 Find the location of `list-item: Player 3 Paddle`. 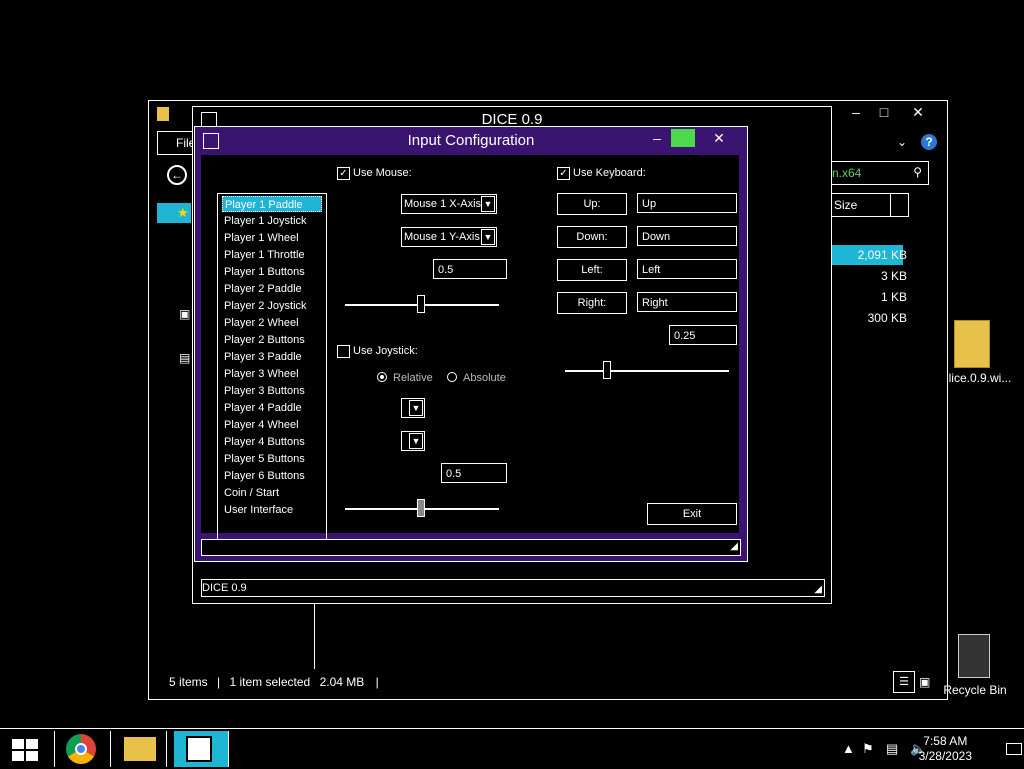

list-item: Player 3 Paddle is located at coordinates (272, 357).